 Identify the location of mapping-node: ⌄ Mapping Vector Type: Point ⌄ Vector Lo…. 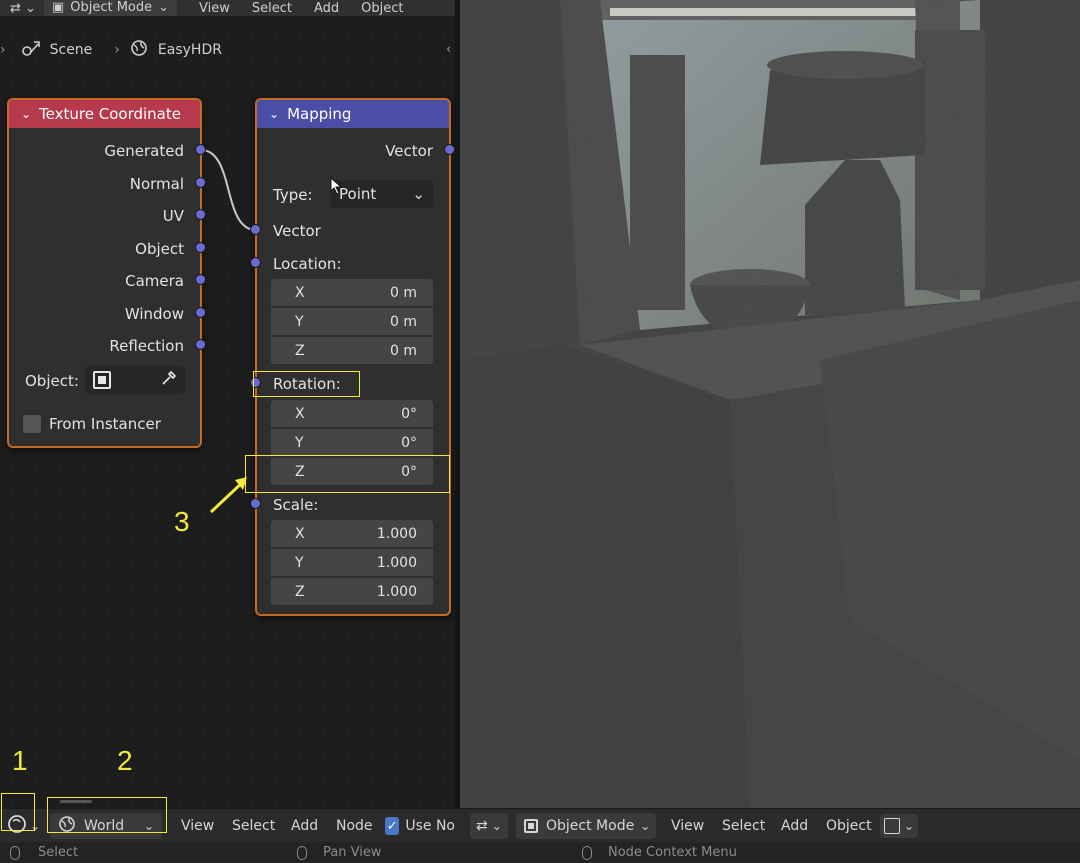
(353, 357).